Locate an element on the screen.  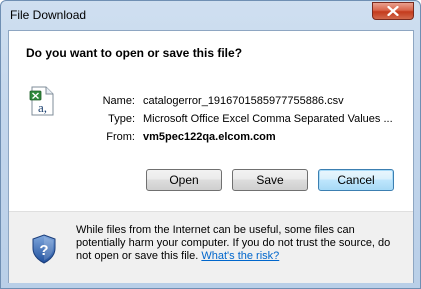
excel-csv-file-icon: a, is located at coordinates (41, 101).